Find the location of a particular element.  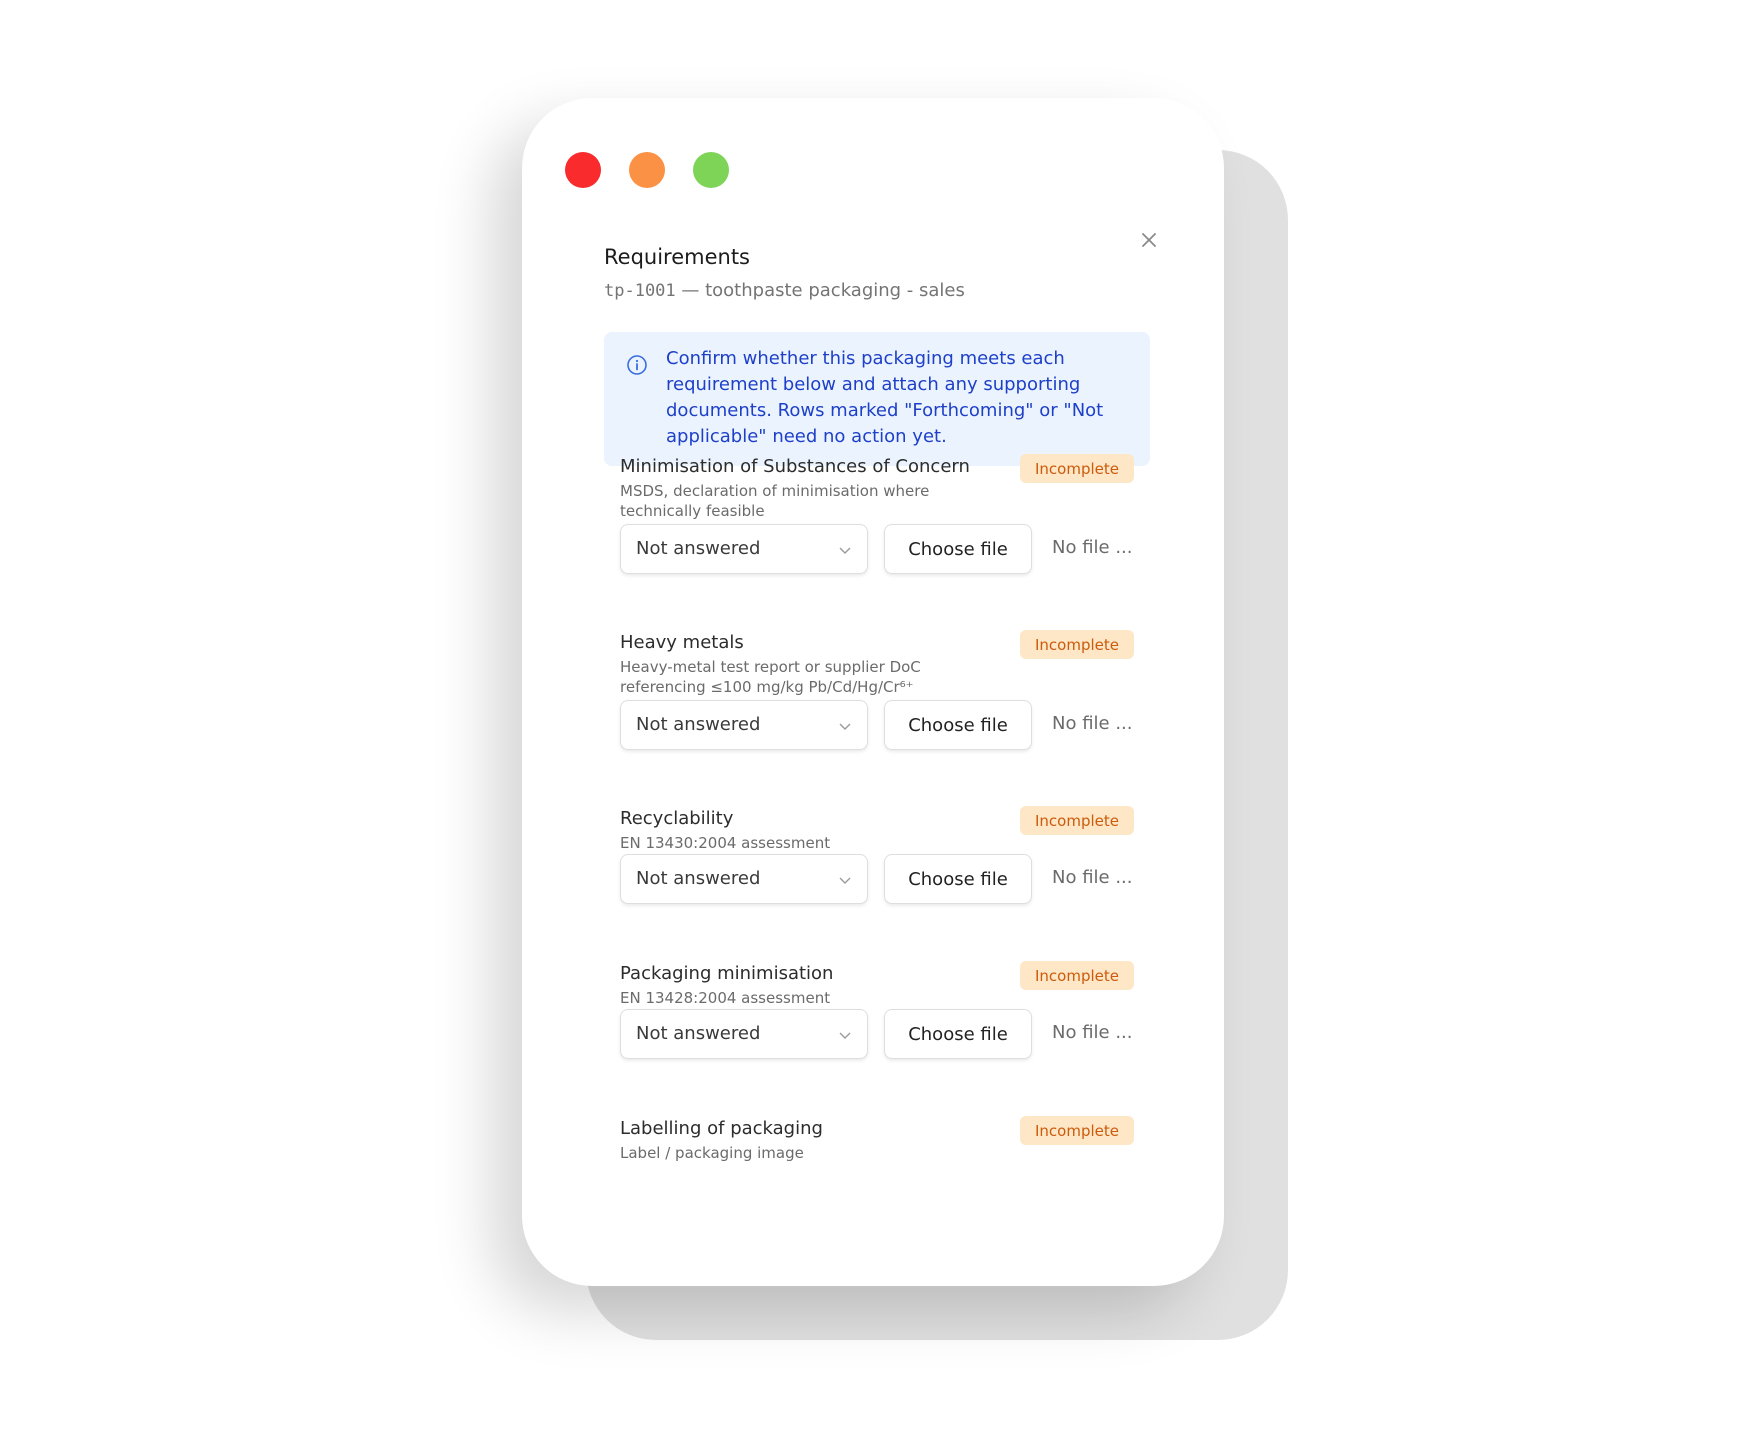

requirement-description: EN 13428:2004 assessment is located at coordinates (725, 998).